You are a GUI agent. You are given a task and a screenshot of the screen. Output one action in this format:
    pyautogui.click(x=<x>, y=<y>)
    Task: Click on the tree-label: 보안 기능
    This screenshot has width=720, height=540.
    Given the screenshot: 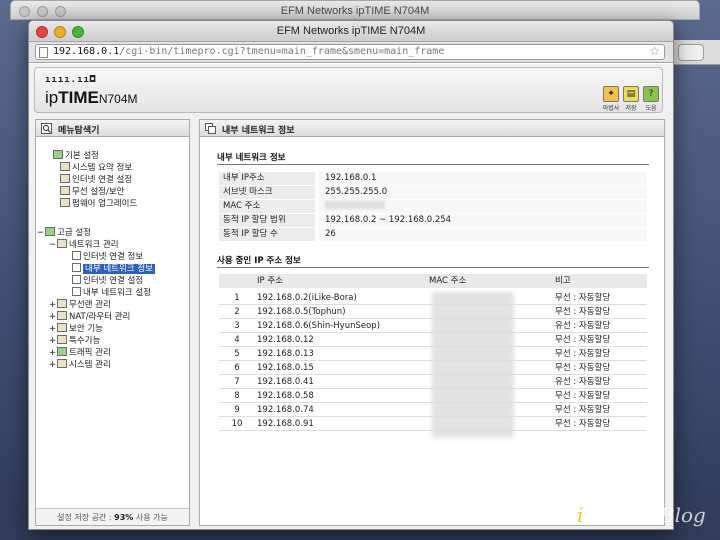 What is the action you would take?
    pyautogui.click(x=86, y=329)
    